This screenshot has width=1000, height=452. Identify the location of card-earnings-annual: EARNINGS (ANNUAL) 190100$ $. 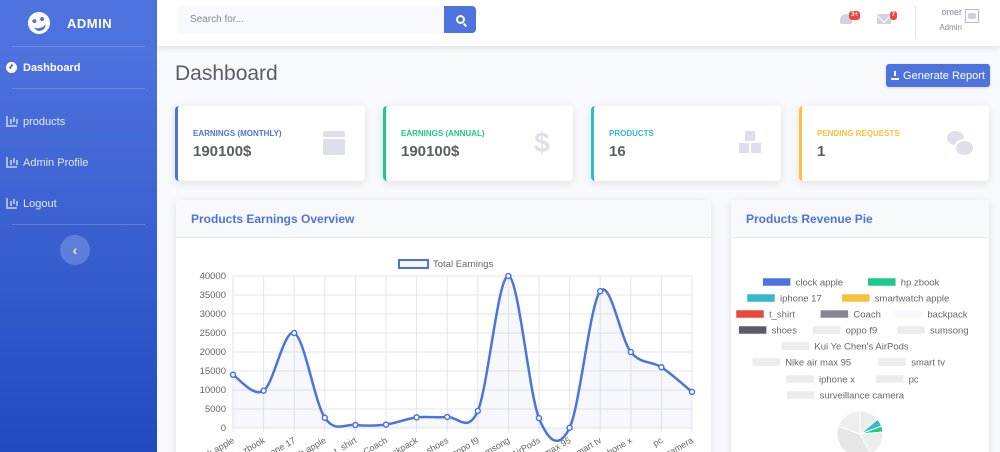
(478, 143).